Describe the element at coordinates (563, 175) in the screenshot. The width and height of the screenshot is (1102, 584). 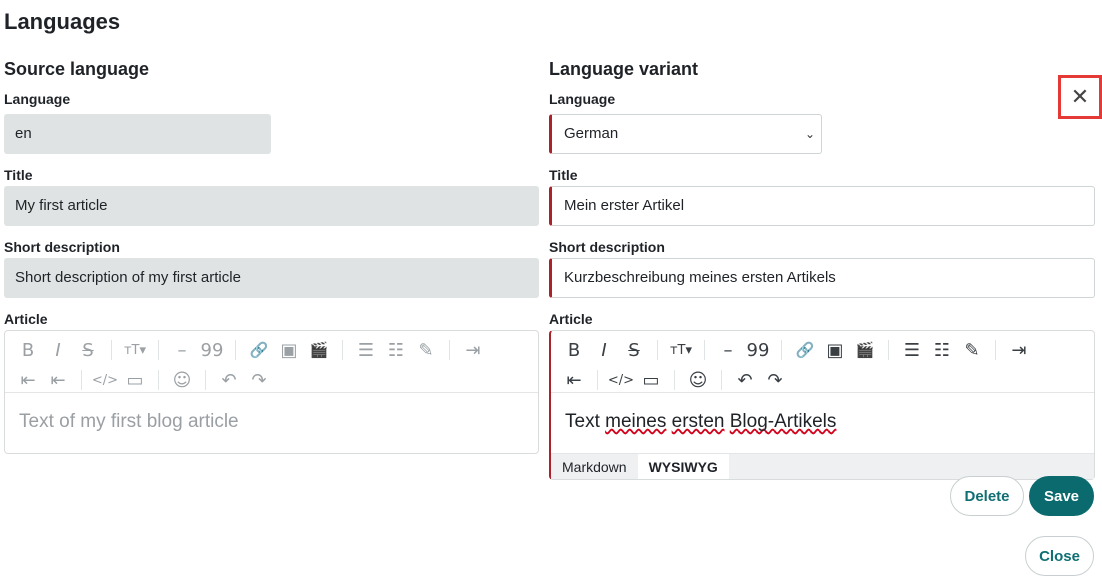
I see `variant-title-label: Title` at that location.